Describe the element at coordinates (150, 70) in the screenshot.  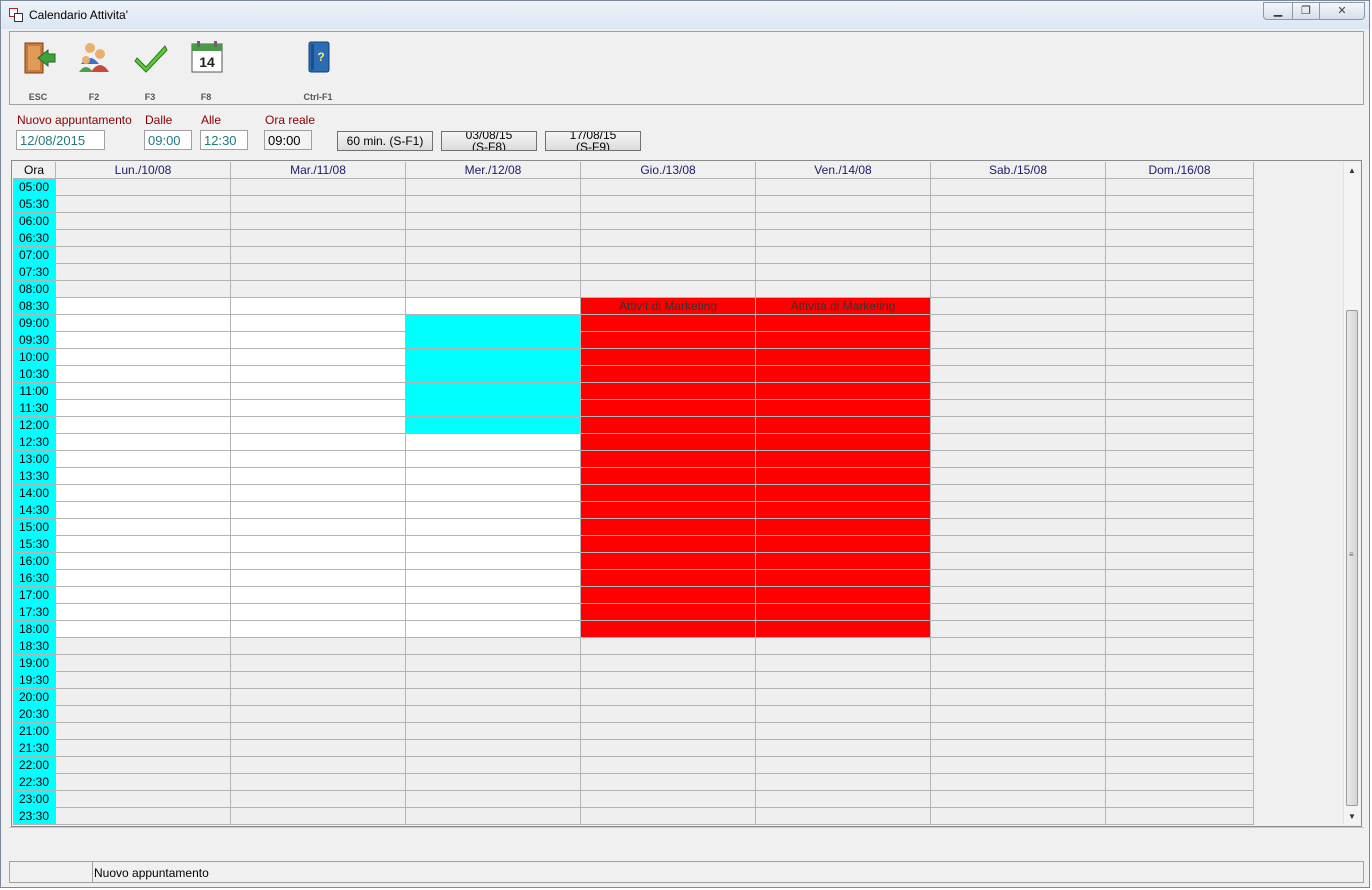
I see `f3-button: F3` at that location.